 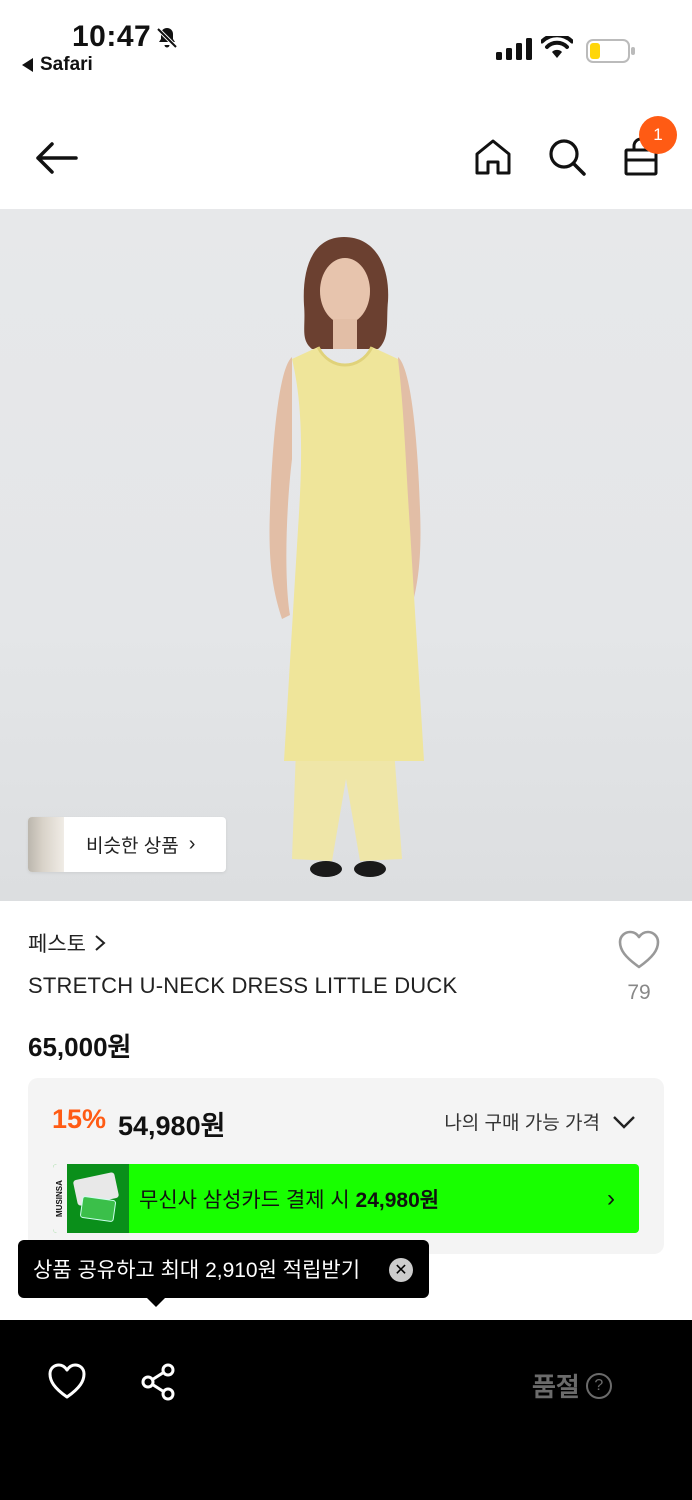 What do you see at coordinates (243, 985) in the screenshot?
I see `product-title: STRETCH U-NECK DRESS LITTLE DUCK` at bounding box center [243, 985].